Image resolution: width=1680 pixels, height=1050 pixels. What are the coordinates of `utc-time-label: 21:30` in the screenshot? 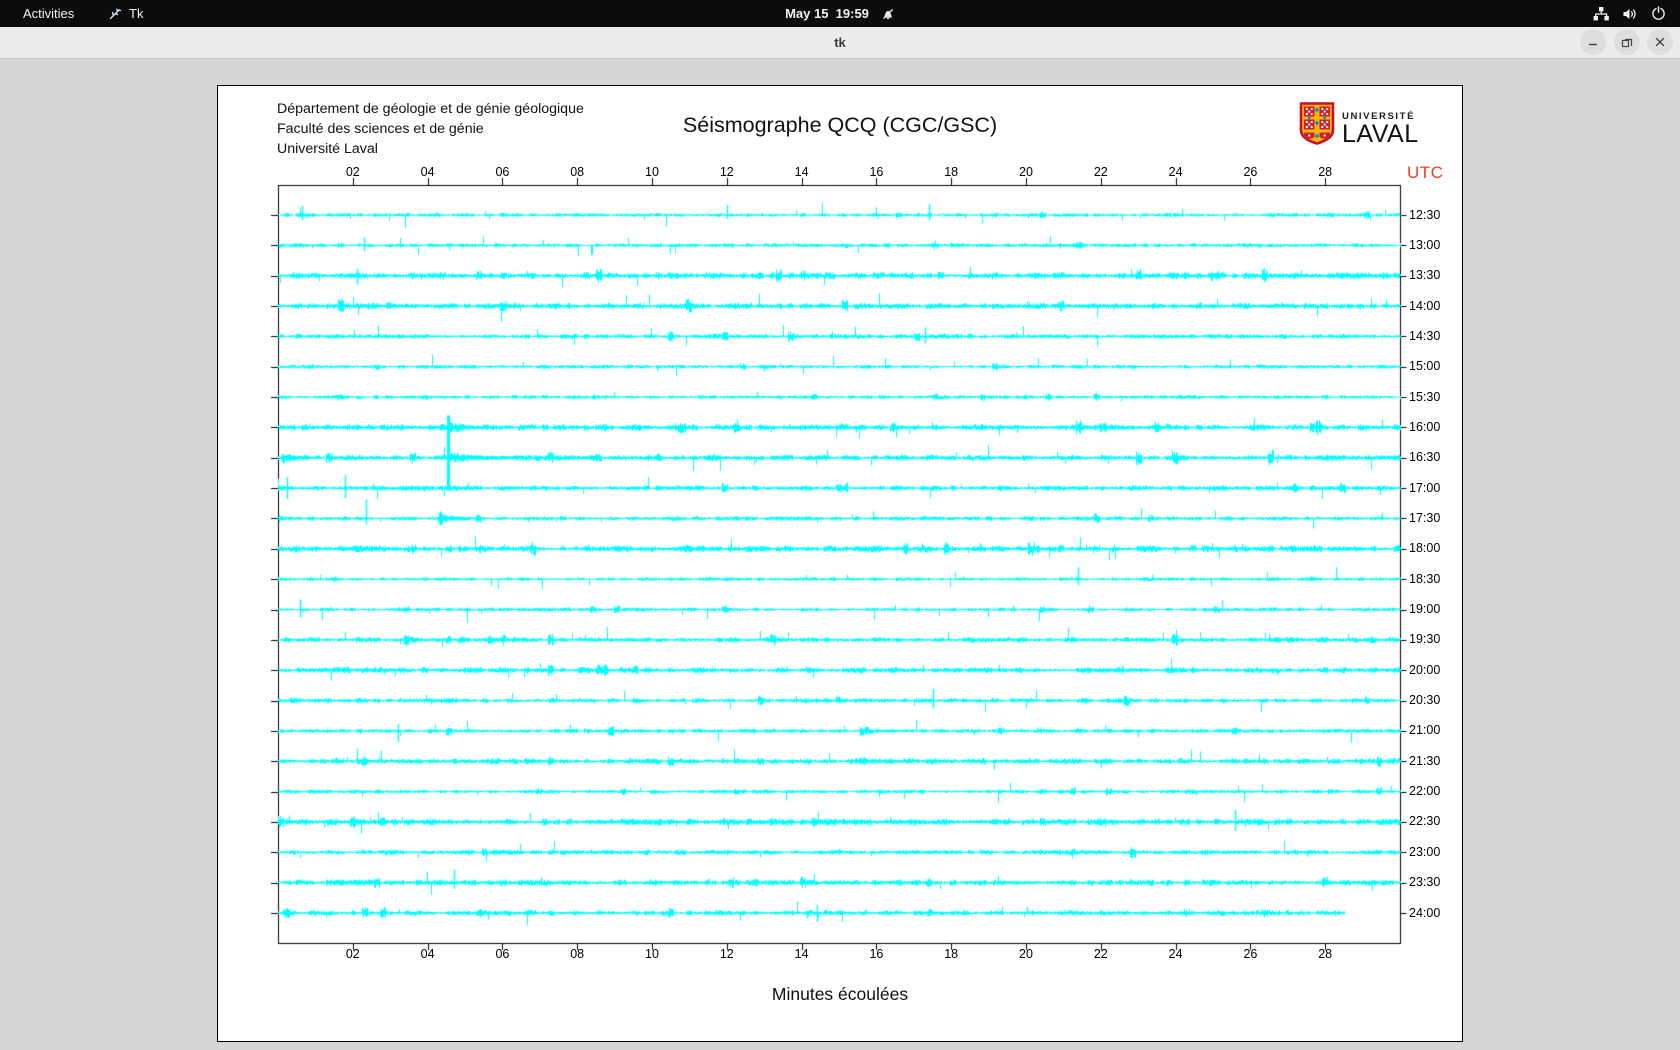 It's located at (1425, 760).